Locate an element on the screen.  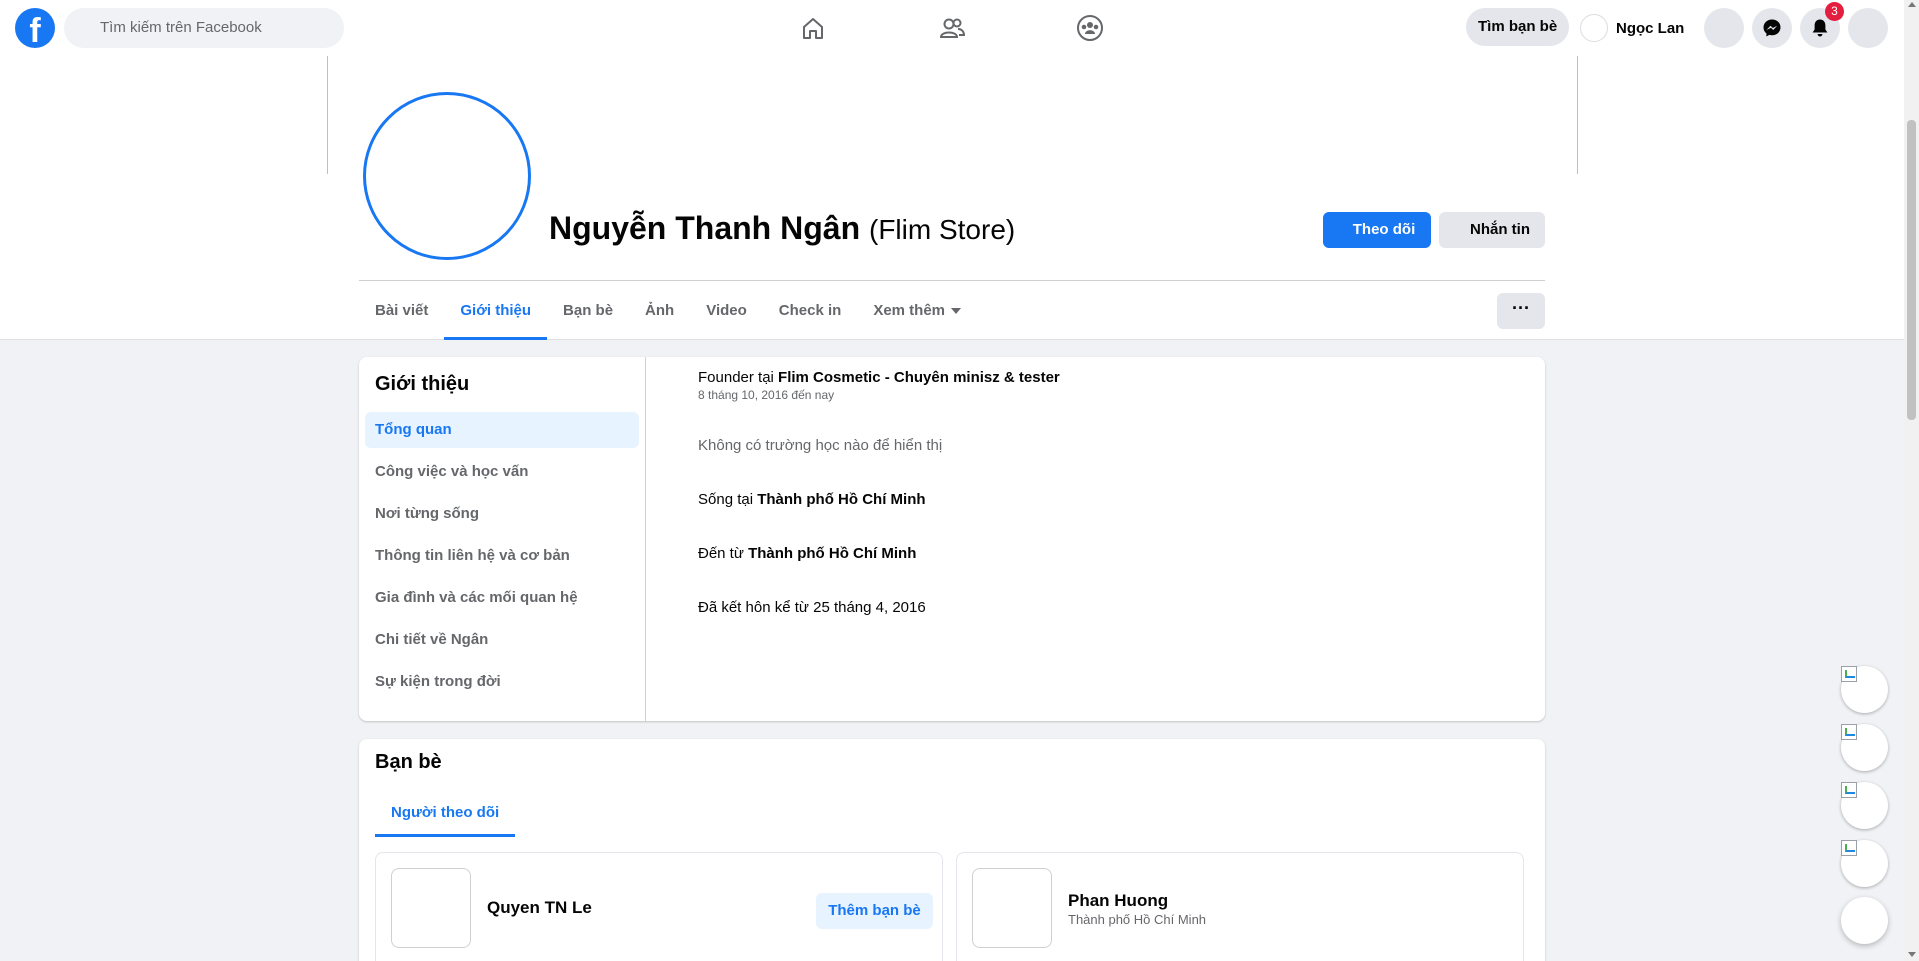
hometown-info: Đến từ Thành phố Hồ Chí Minh is located at coordinates (807, 553).